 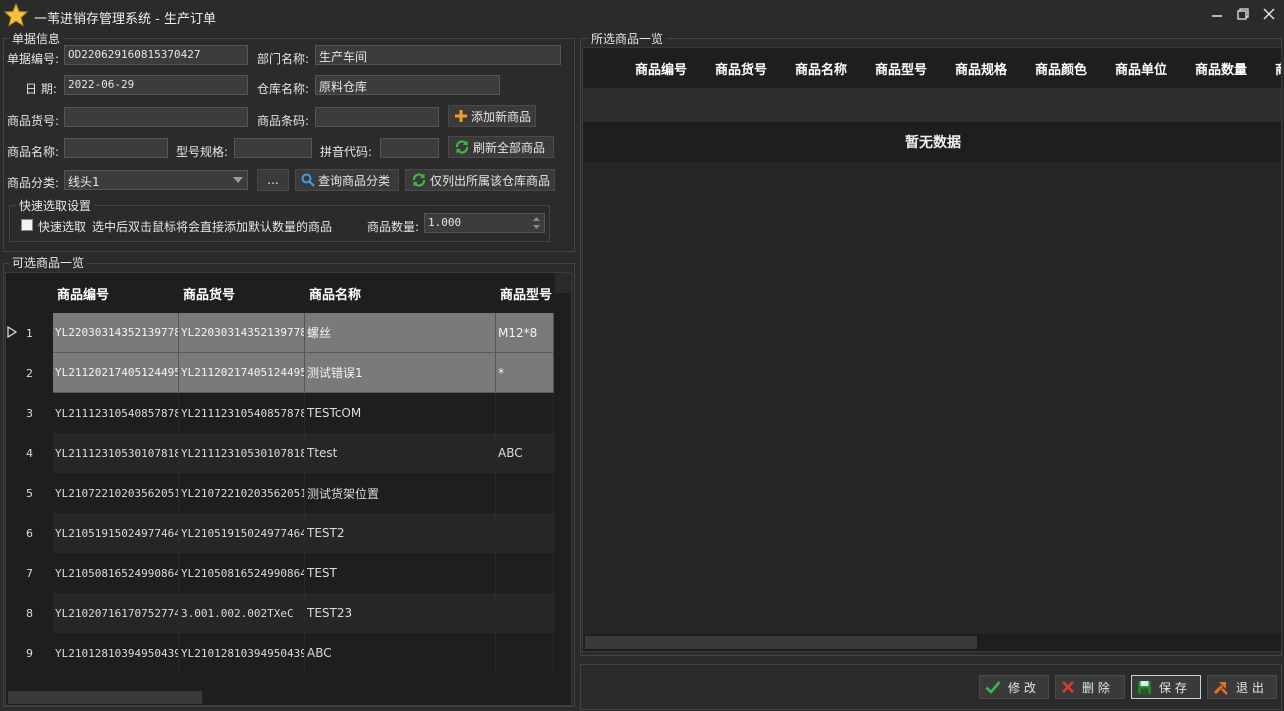 I want to click on cell-sku: 3.001.002.002TXeC, so click(x=242, y=613).